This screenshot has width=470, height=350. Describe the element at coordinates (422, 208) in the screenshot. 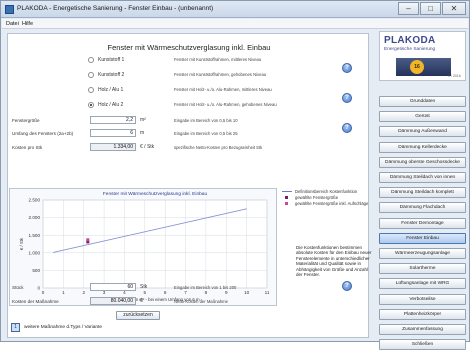

I see `nav-button-dämmung-flachdach: Dämmung Flachdach` at that location.